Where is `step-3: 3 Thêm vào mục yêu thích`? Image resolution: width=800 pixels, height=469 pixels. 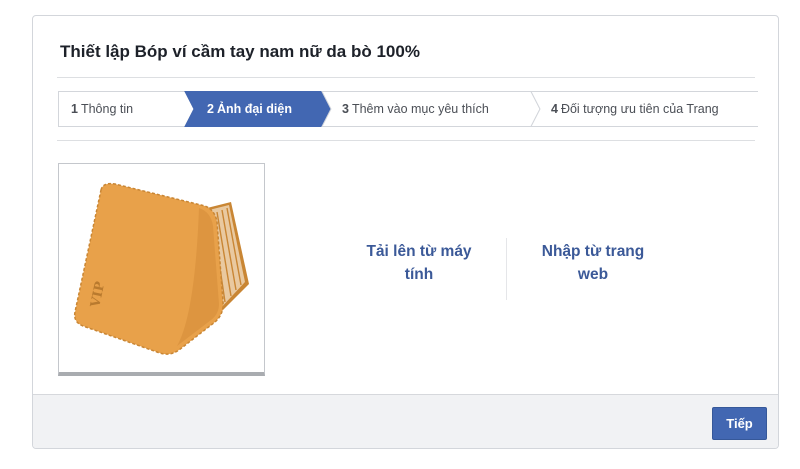 step-3: 3 Thêm vào mục yêu thích is located at coordinates (415, 109).